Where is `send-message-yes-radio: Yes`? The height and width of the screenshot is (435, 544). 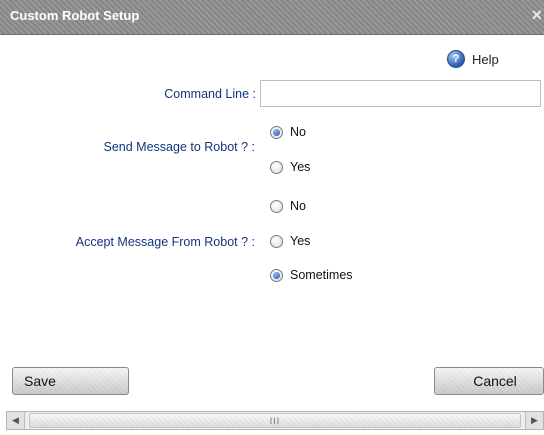 send-message-yes-radio: Yes is located at coordinates (290, 167).